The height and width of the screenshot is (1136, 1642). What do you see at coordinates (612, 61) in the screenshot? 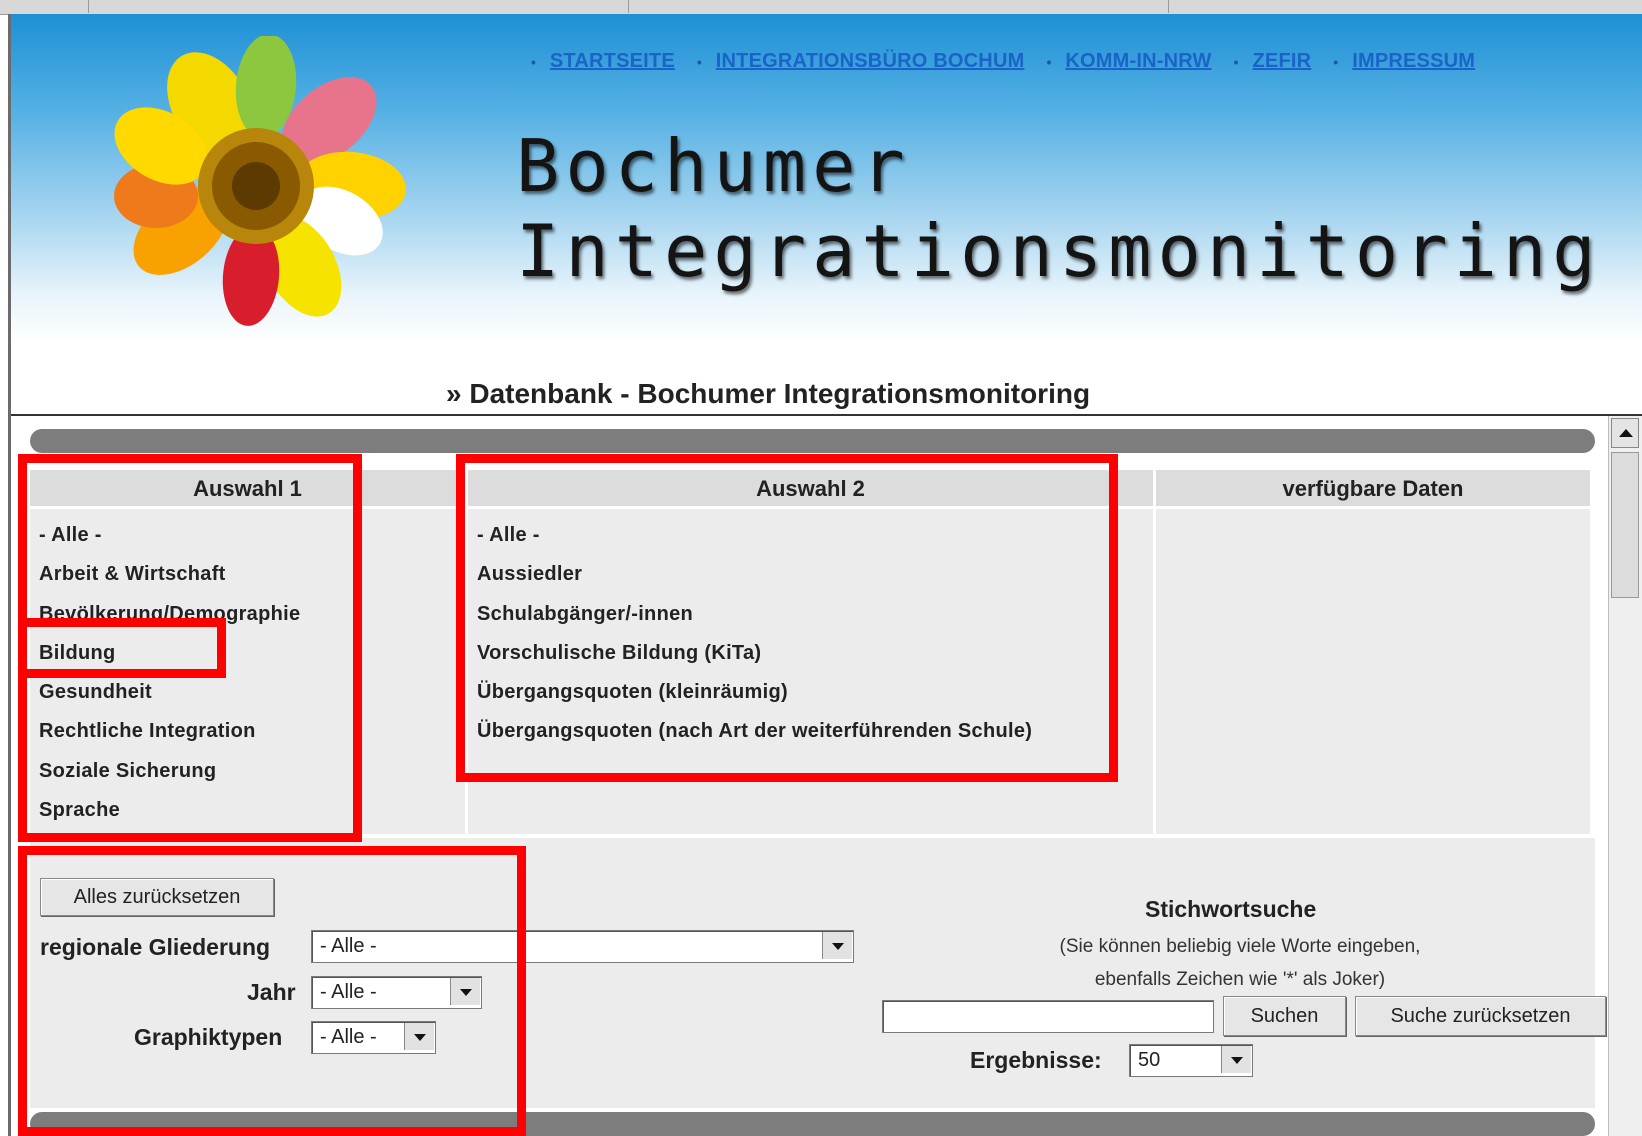
I see `nav-link-startseite: STARTSEITE` at bounding box center [612, 61].